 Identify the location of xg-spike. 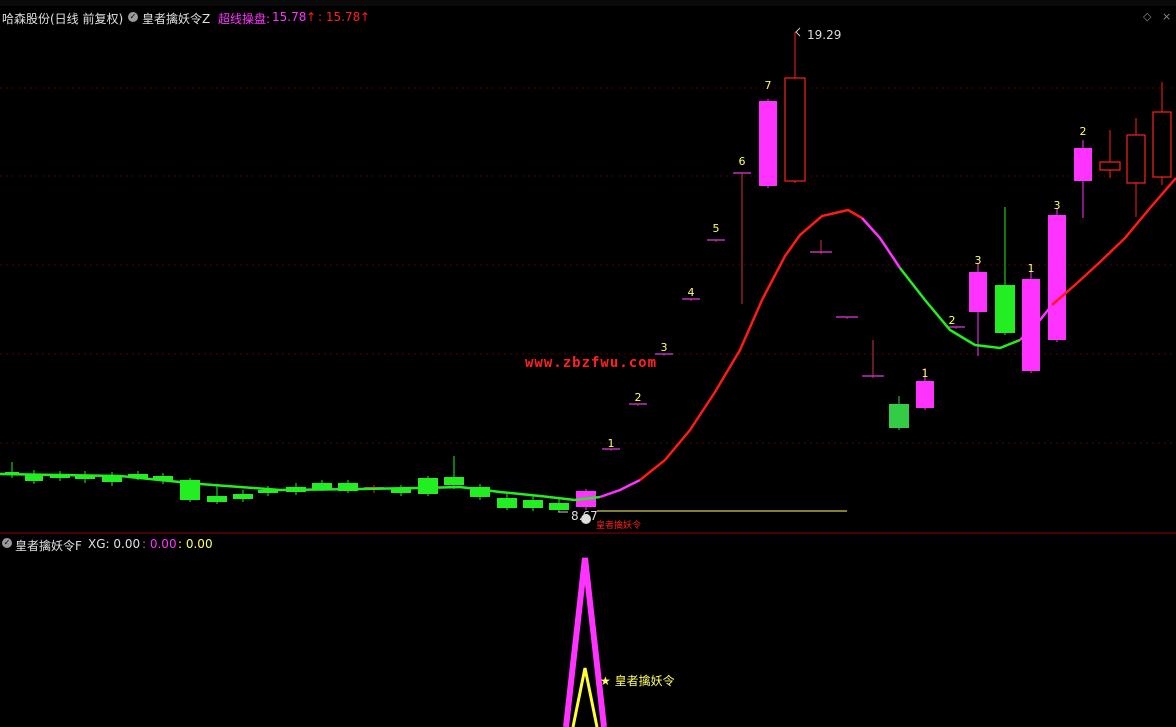
(585, 642).